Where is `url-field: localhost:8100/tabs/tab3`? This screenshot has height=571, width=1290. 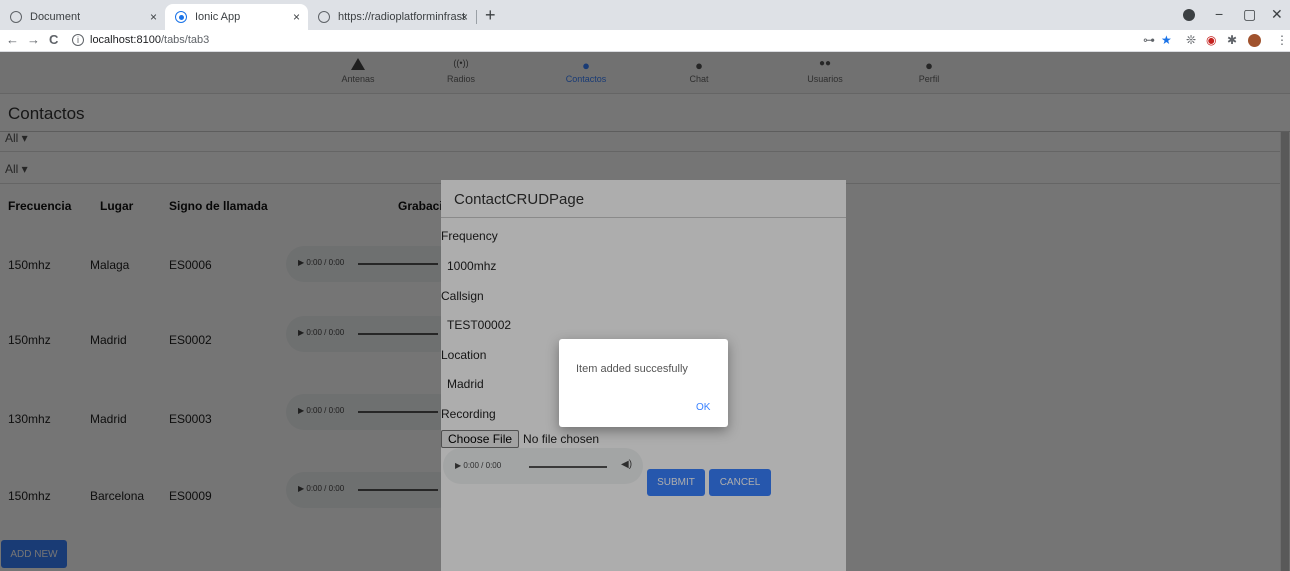 url-field: localhost:8100/tabs/tab3 is located at coordinates (149, 40).